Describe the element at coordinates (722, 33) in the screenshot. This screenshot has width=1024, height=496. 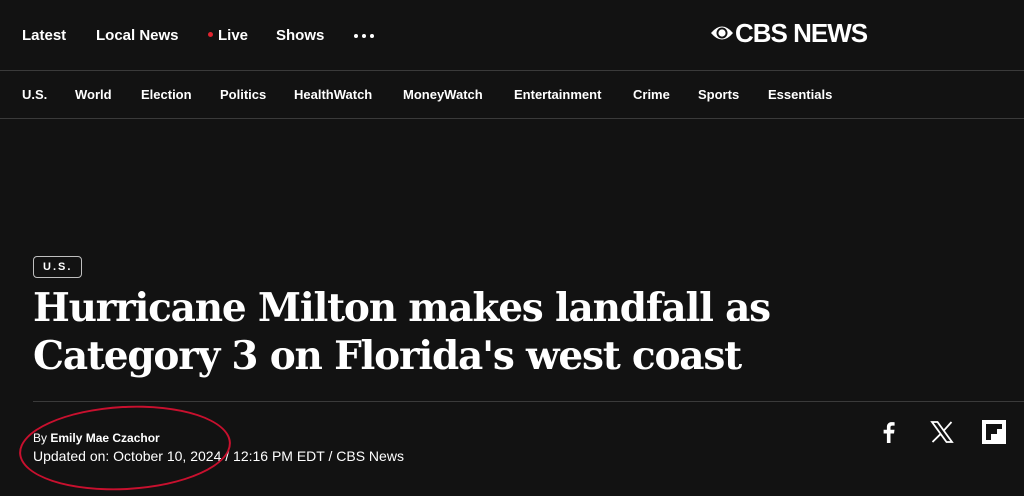
I see `cbs-eye-icon` at that location.